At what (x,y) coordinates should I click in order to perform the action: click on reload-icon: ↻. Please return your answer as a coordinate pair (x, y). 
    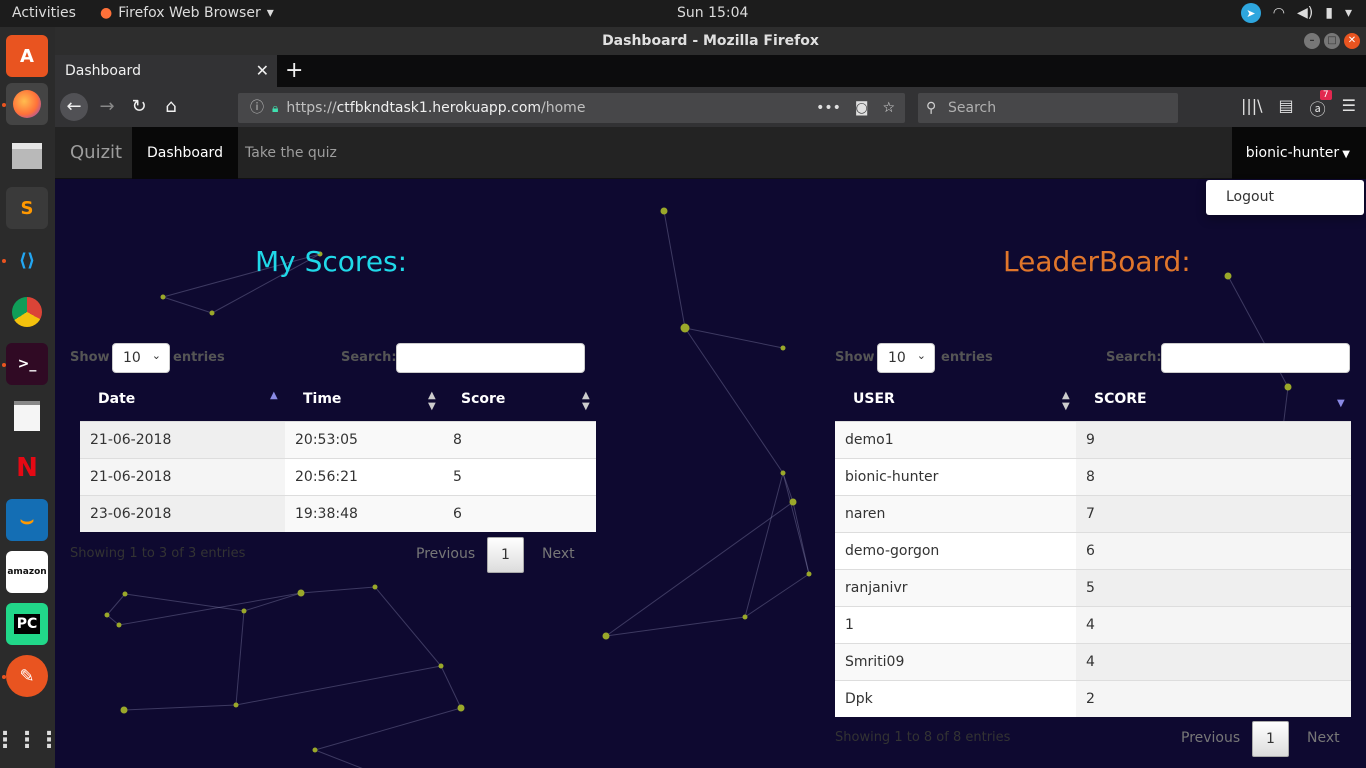
    Looking at the image, I should click on (139, 107).